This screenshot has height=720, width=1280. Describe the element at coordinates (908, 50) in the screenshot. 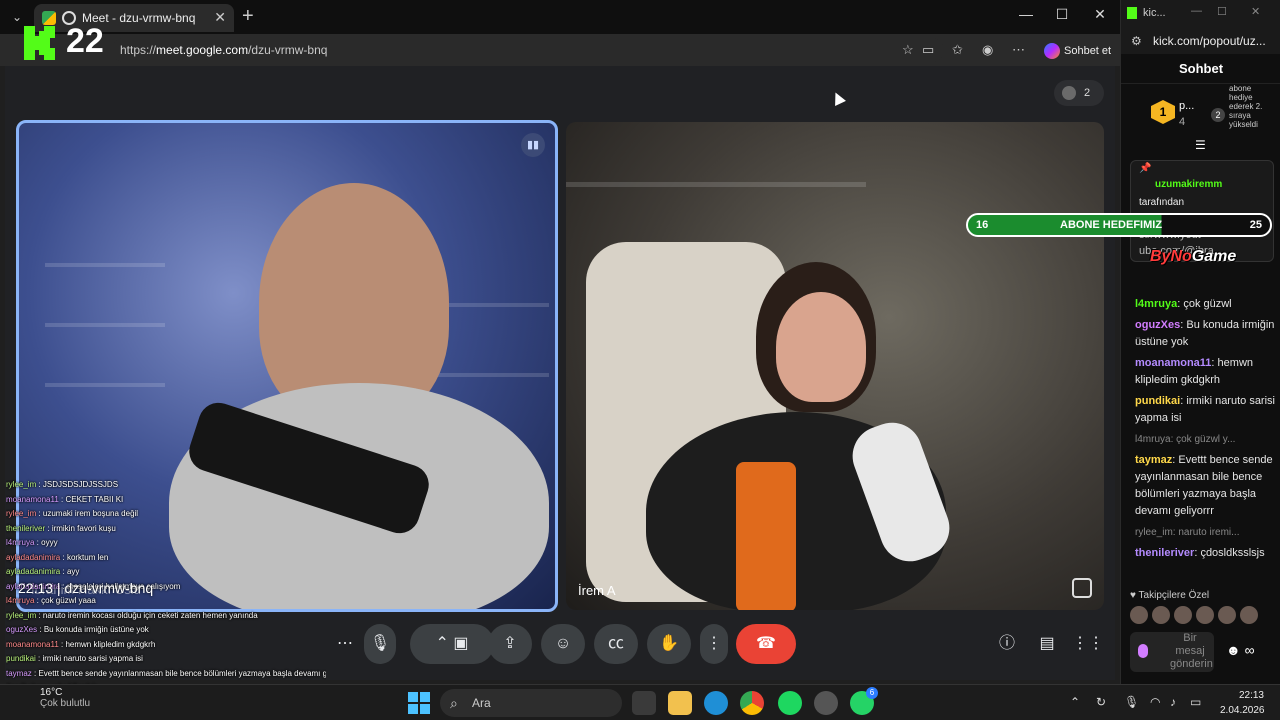

I see `star-icon: ☆` at that location.